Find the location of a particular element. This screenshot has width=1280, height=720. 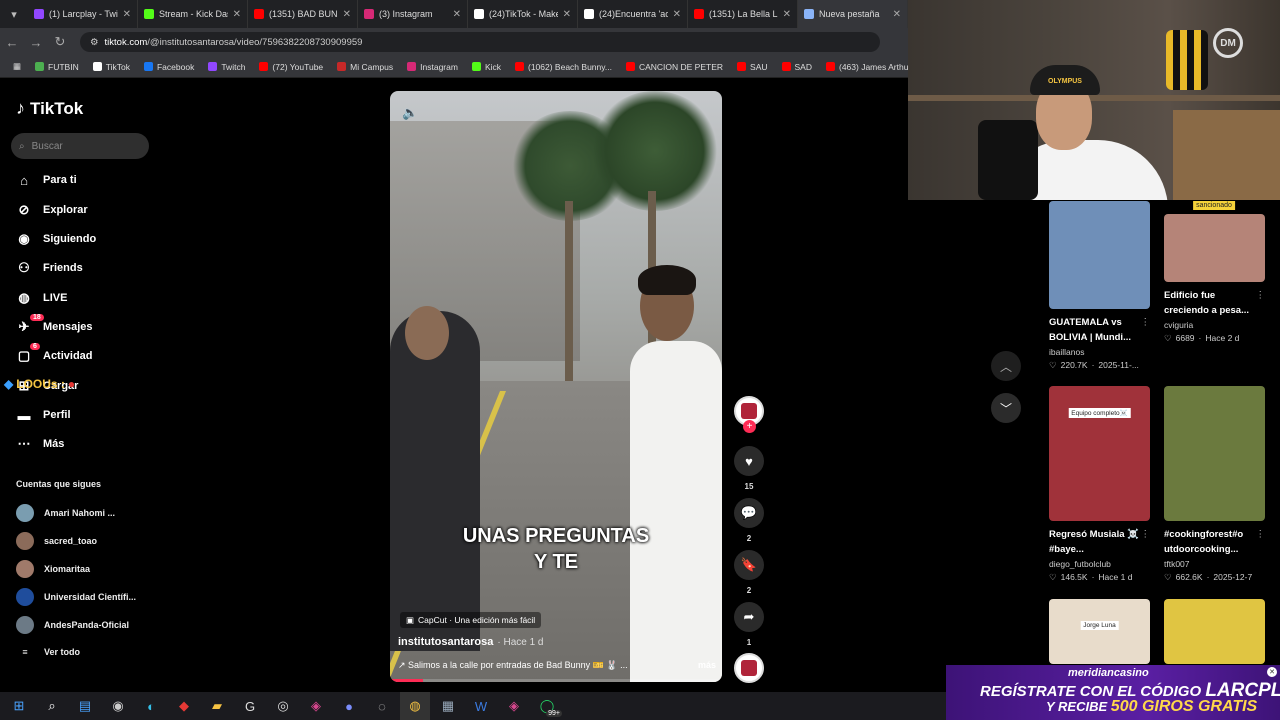

steam-icon: ◌ is located at coordinates (382, 706).